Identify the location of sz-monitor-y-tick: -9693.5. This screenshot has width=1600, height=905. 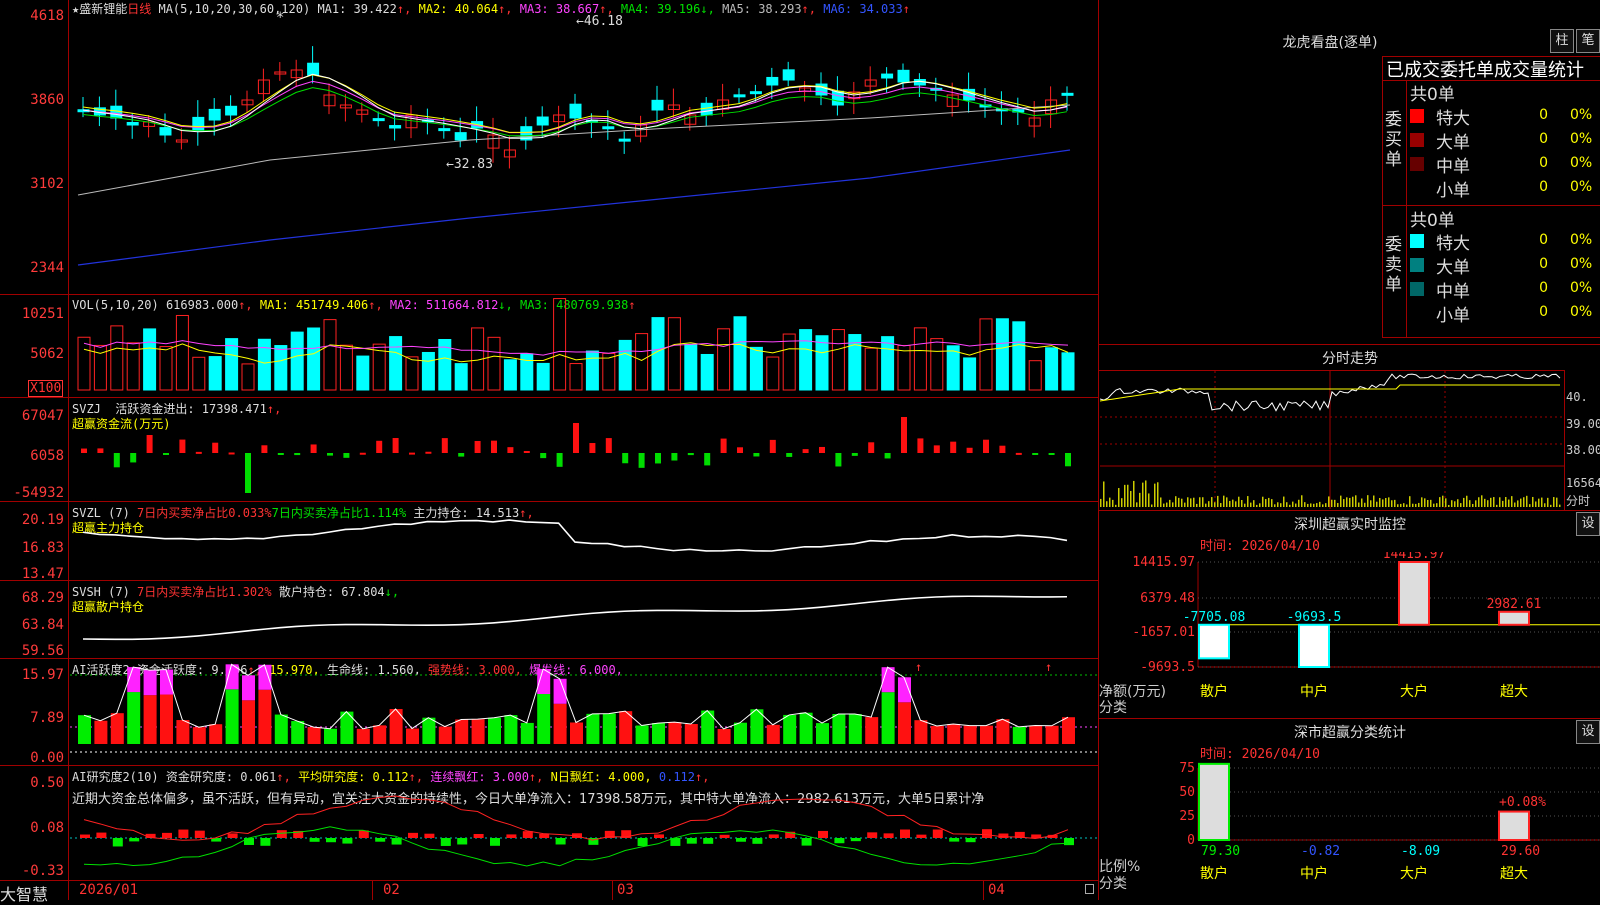
(1167, 667).